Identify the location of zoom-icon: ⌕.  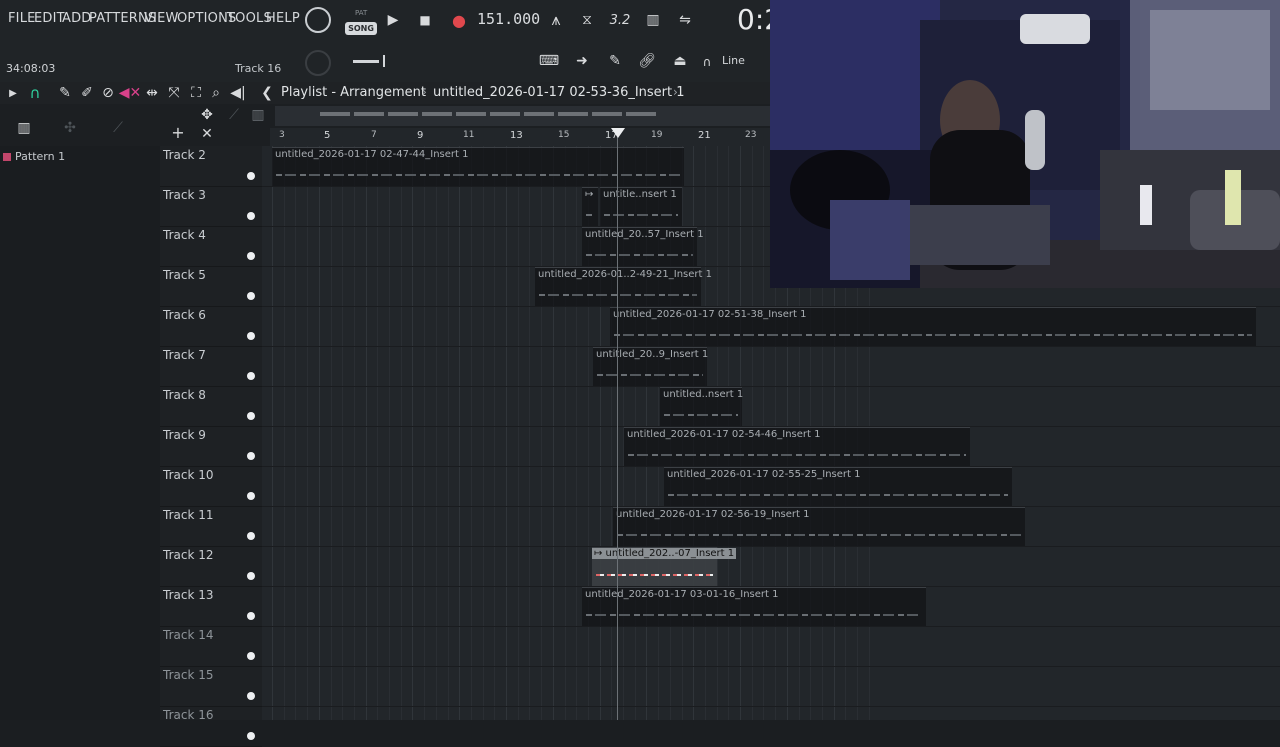
(216, 93).